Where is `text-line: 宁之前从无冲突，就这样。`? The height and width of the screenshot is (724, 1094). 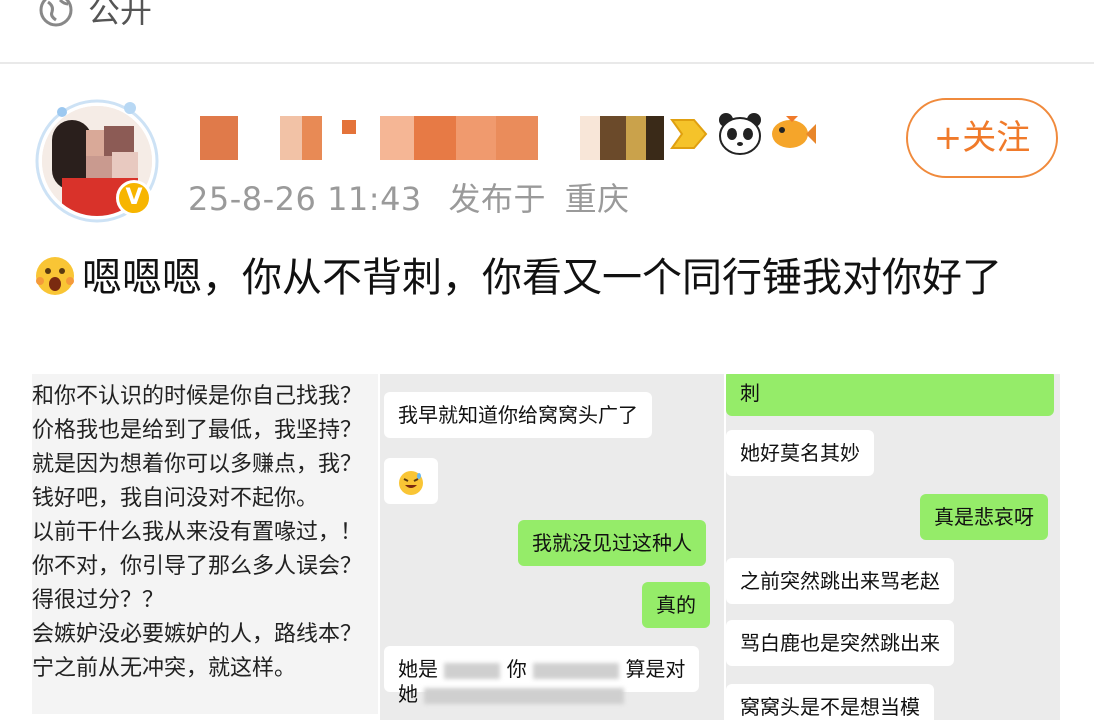
text-line: 宁之前从无冲突，就这样。 is located at coordinates (164, 668).